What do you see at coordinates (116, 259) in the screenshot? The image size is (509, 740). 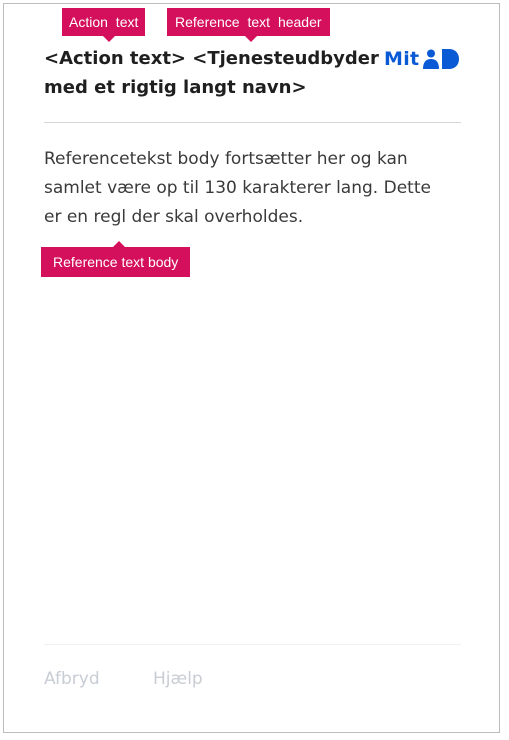 I see `annotation-reference-body: Reference text body` at bounding box center [116, 259].